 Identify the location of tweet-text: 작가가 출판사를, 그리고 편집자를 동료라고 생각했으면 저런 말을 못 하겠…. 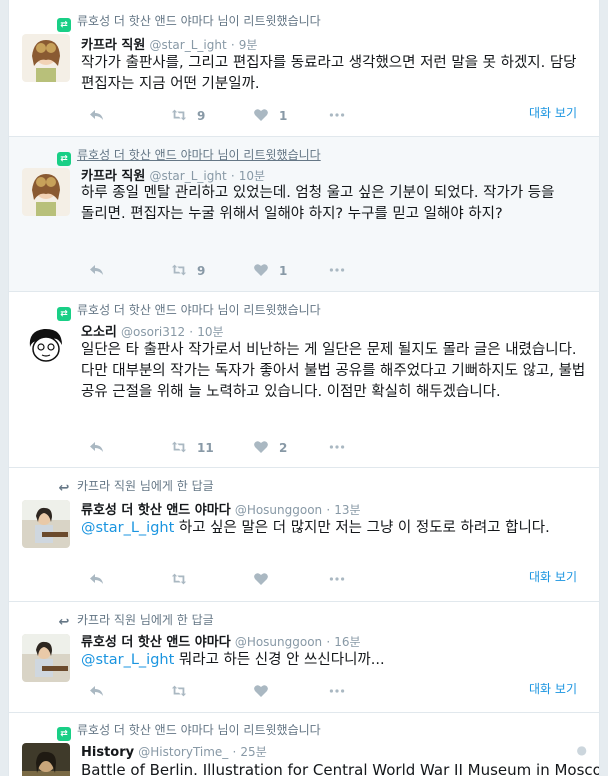
(329, 73).